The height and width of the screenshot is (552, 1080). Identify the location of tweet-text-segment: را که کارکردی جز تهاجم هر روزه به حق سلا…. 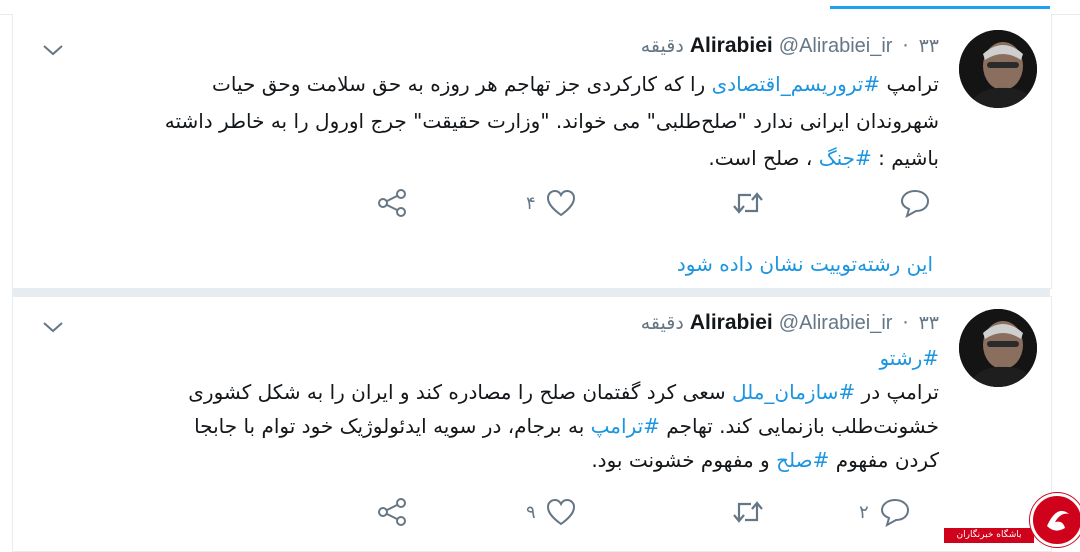
(462, 84).